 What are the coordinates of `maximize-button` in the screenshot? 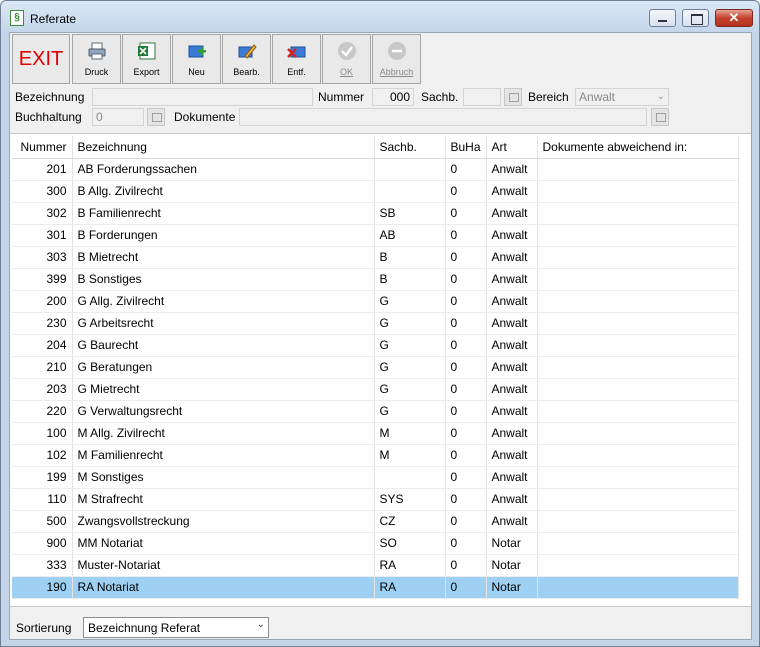 It's located at (695, 18).